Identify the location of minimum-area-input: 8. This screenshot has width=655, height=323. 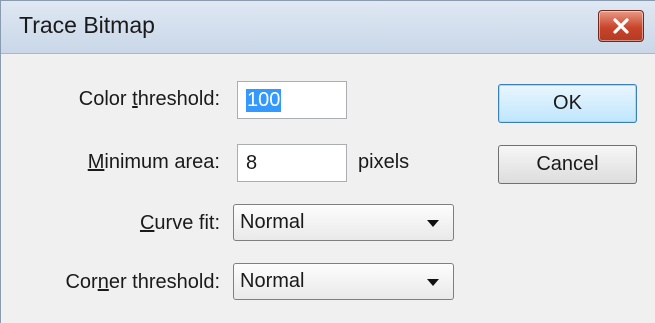
(292, 163).